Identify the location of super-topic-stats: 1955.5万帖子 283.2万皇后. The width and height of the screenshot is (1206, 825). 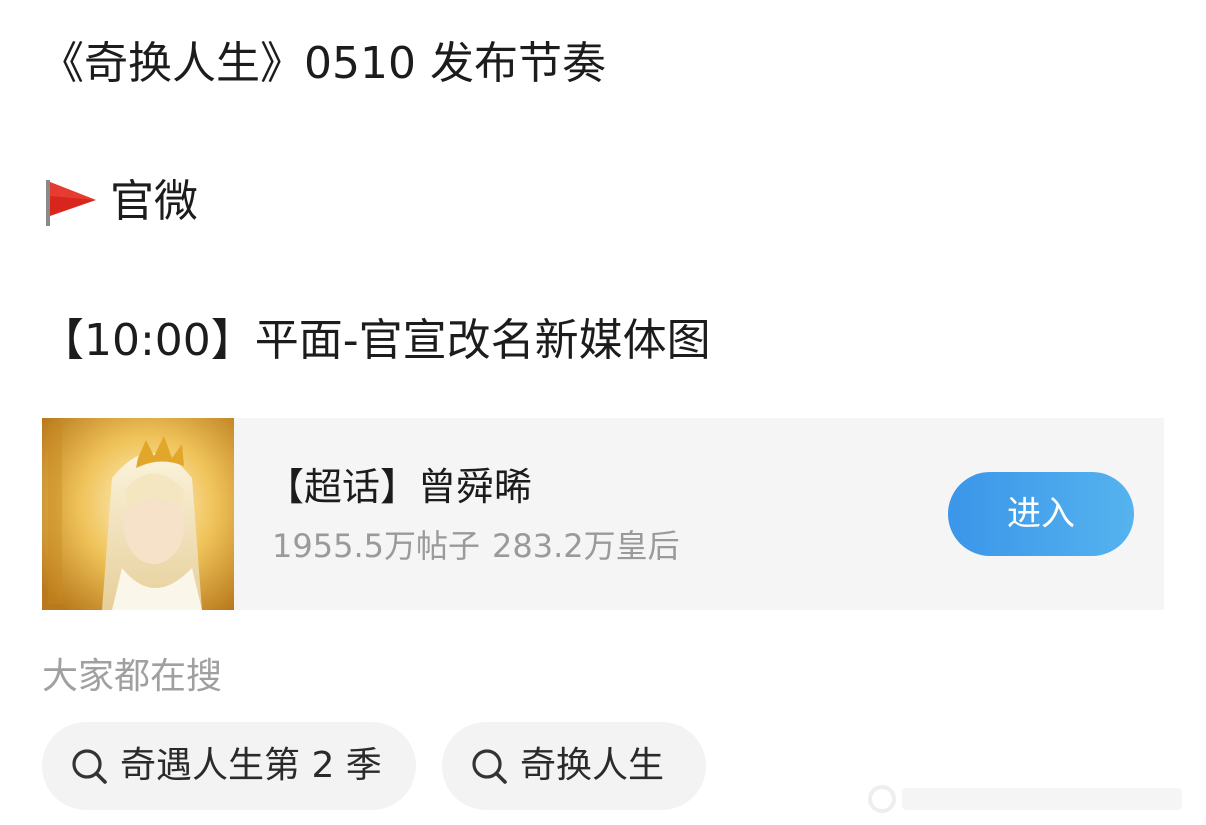
(476, 546).